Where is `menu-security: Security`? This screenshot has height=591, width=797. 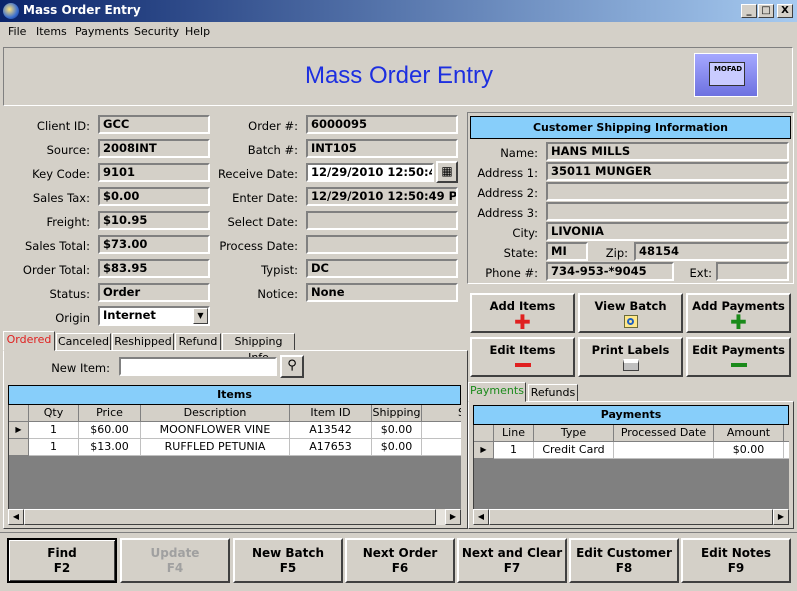 menu-security: Security is located at coordinates (156, 31).